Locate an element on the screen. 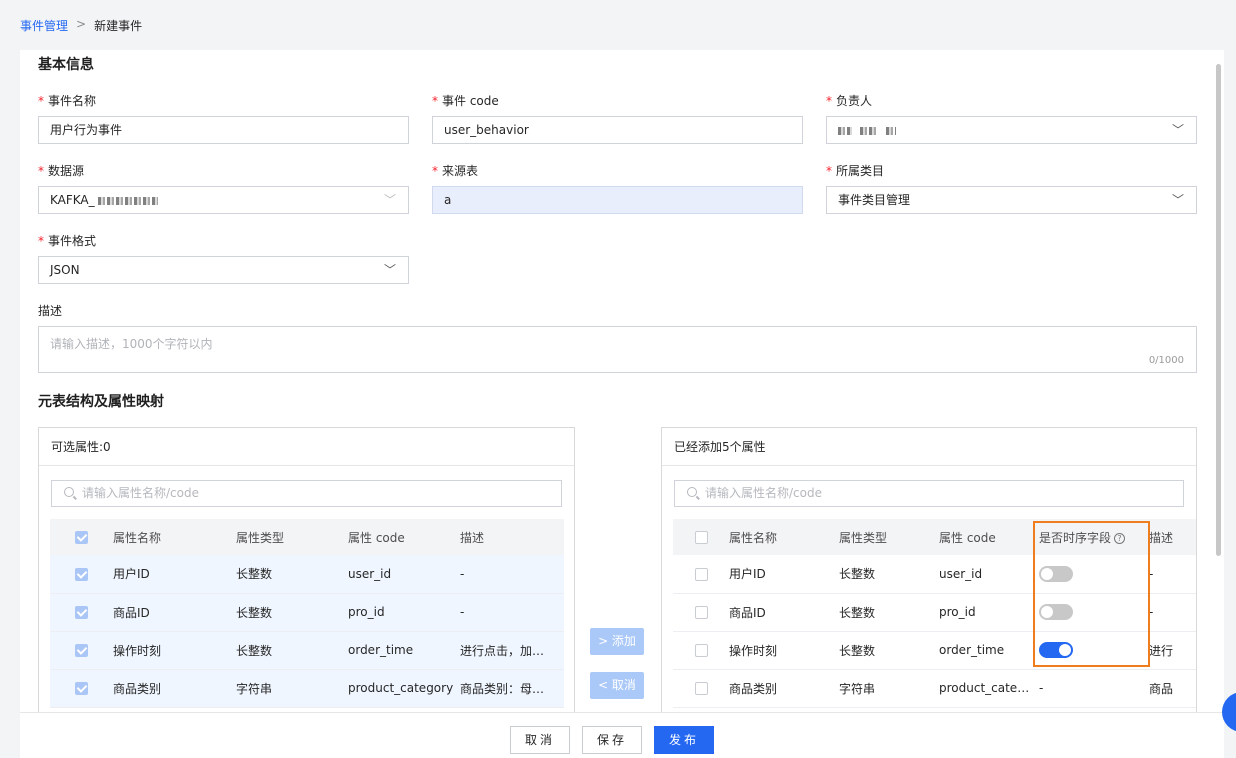 Image resolution: width=1236 pixels, height=758 pixels. remove-attribute-button: < 取消 is located at coordinates (617, 685).